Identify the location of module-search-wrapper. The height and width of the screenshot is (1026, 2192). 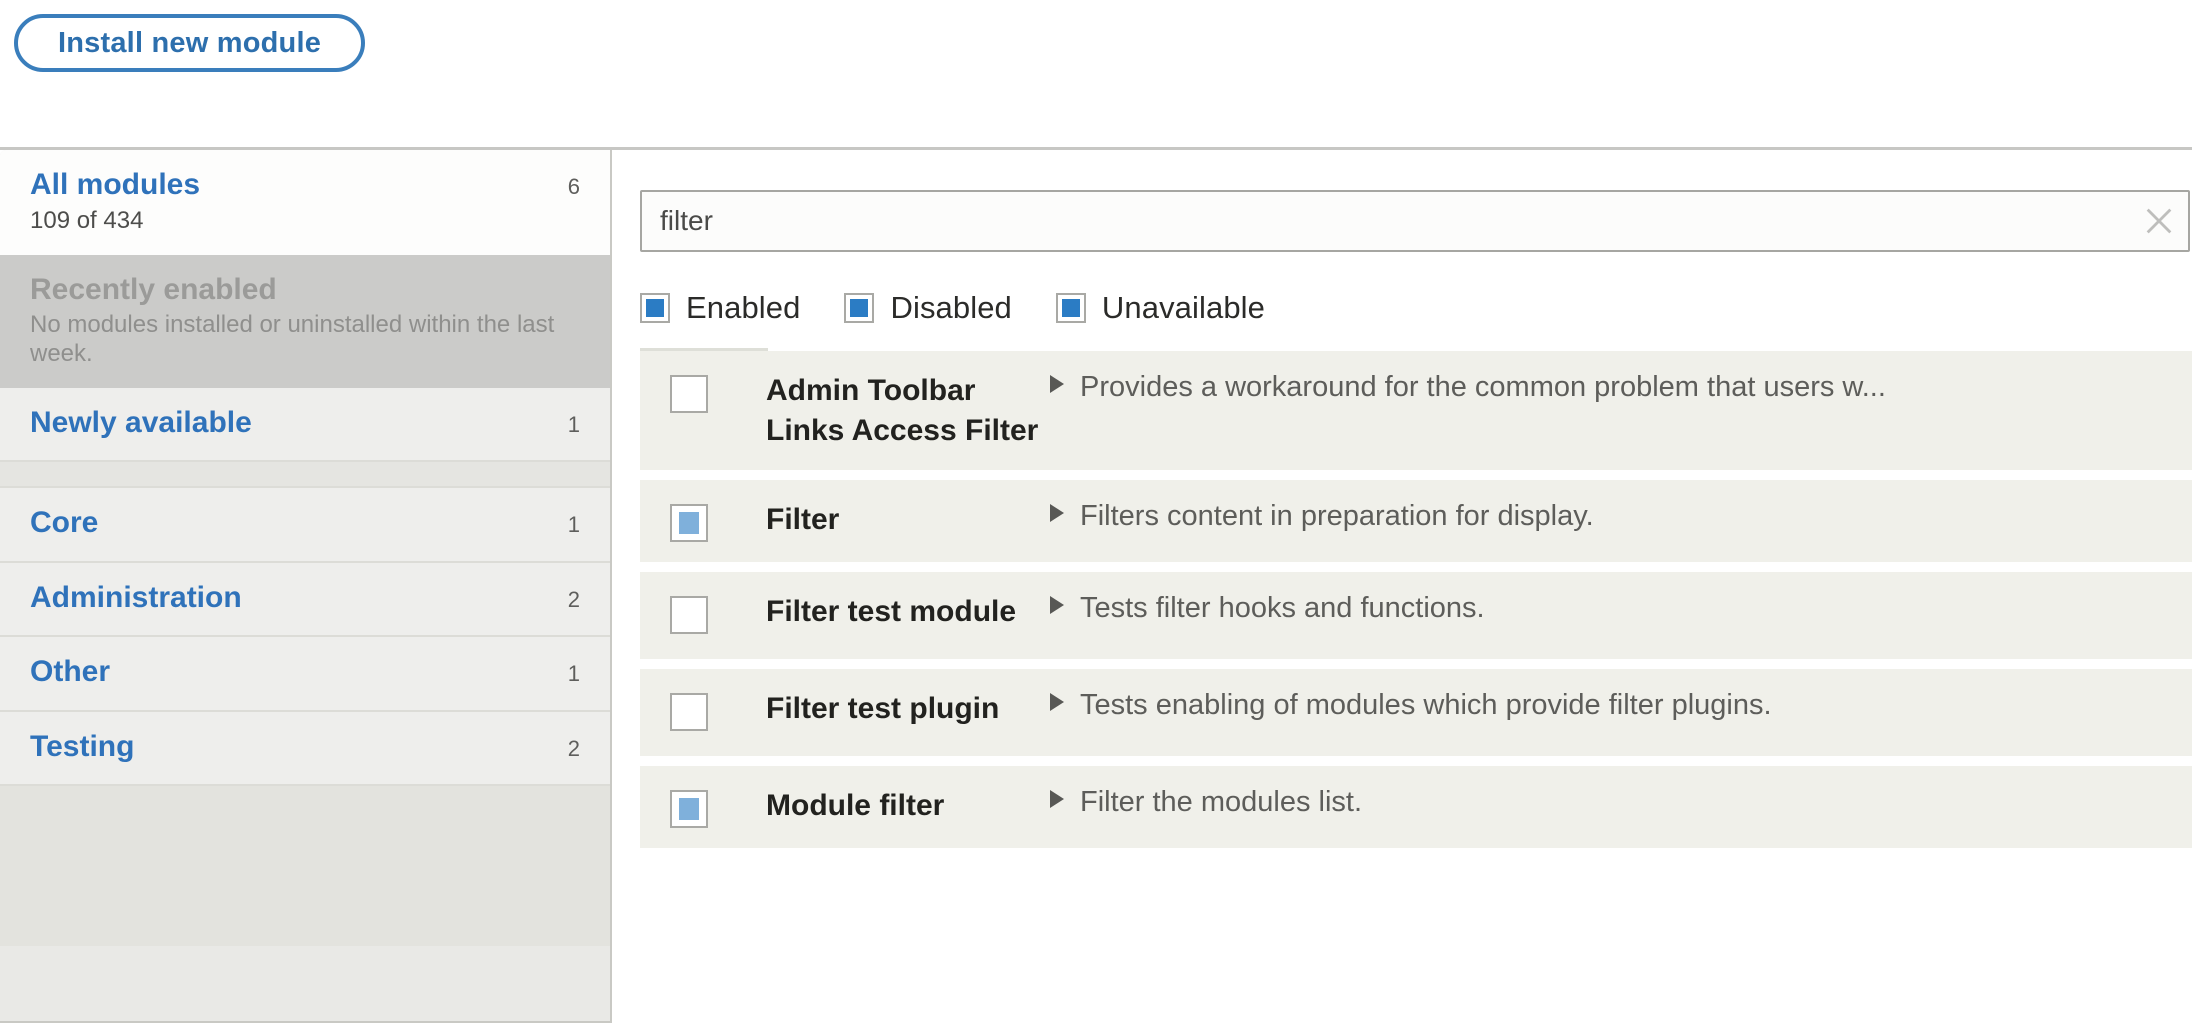
(1415, 221).